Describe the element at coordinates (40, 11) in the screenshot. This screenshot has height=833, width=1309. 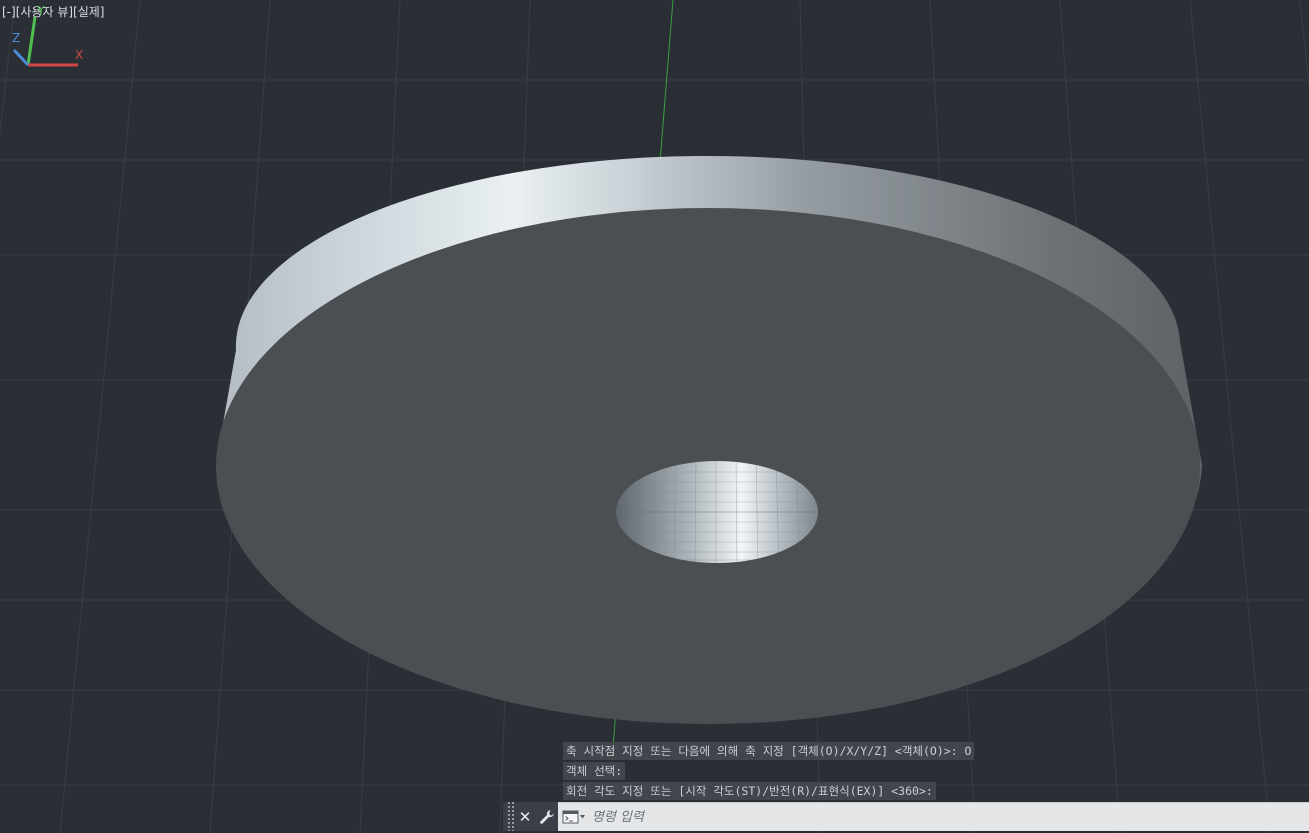
I see `ucs-y-label: Y` at that location.